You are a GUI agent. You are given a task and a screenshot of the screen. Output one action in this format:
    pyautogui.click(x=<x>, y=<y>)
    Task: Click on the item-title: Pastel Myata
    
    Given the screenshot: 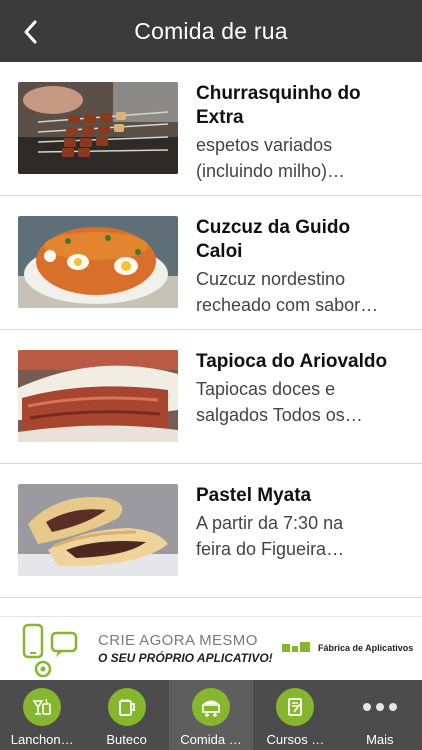 What is the action you would take?
    pyautogui.click(x=254, y=495)
    